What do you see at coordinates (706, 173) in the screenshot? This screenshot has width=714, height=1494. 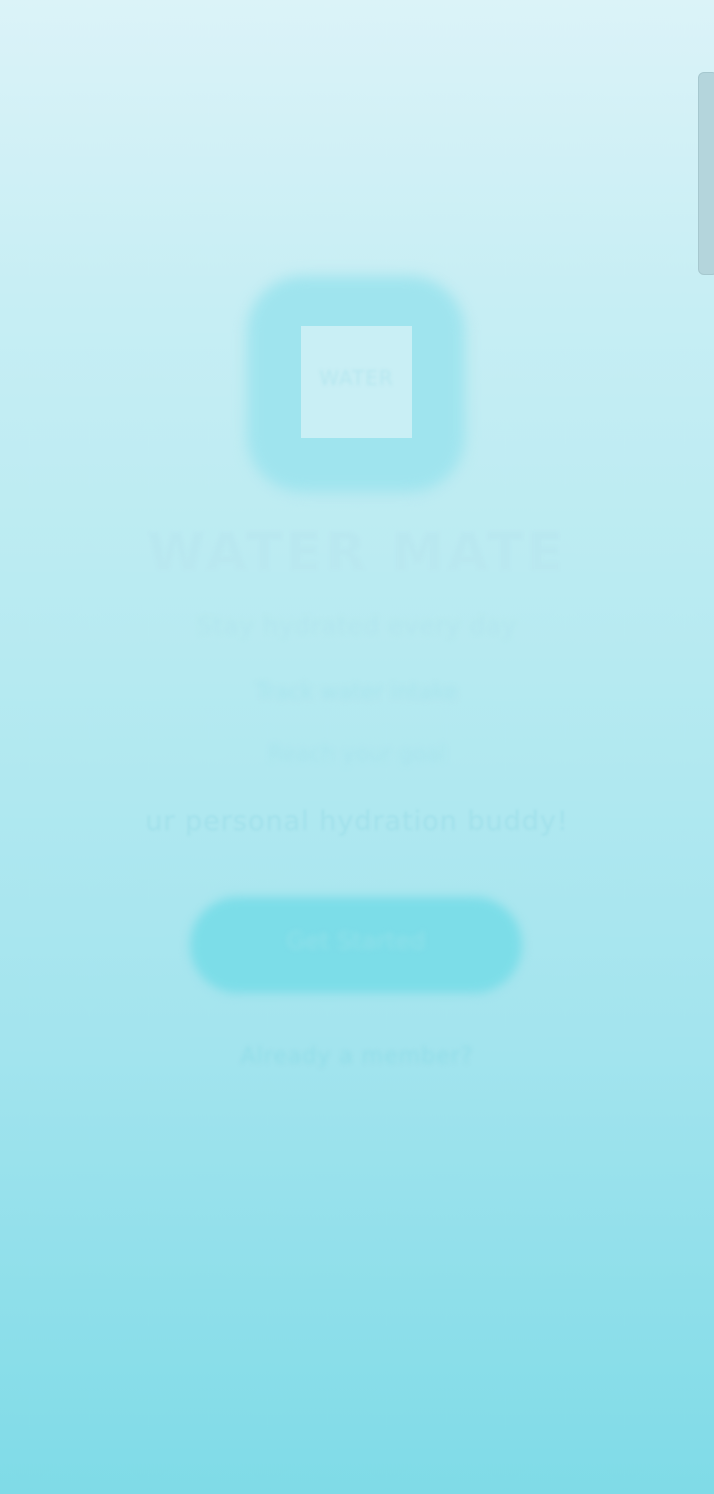 I see `scrollbar-thumb` at bounding box center [706, 173].